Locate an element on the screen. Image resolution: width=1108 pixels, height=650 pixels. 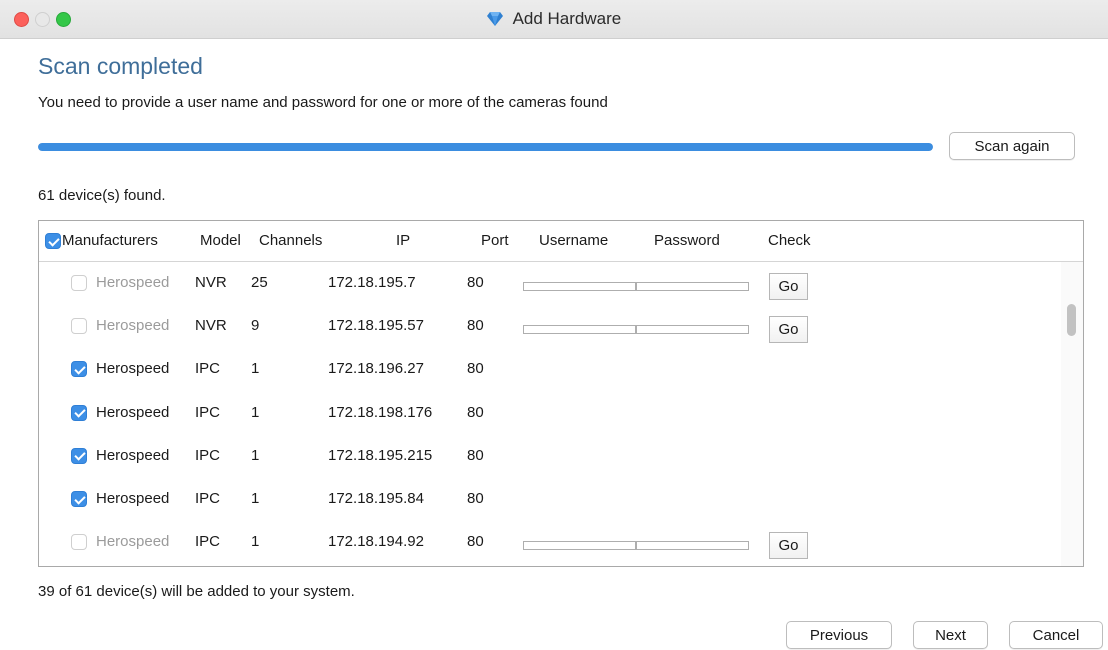
previous-button: Previous is located at coordinates (839, 635).